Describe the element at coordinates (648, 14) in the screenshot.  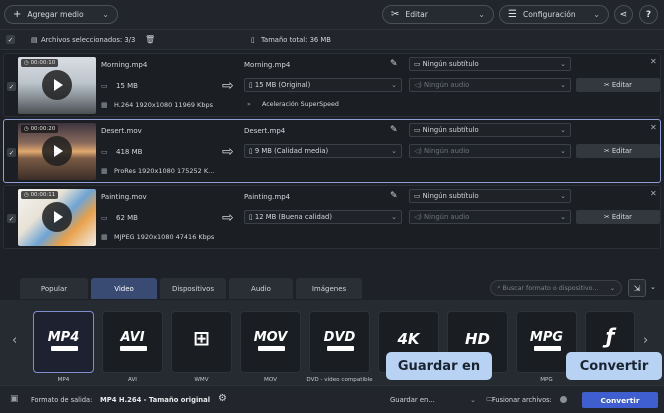
I see `help-button: ?` at that location.